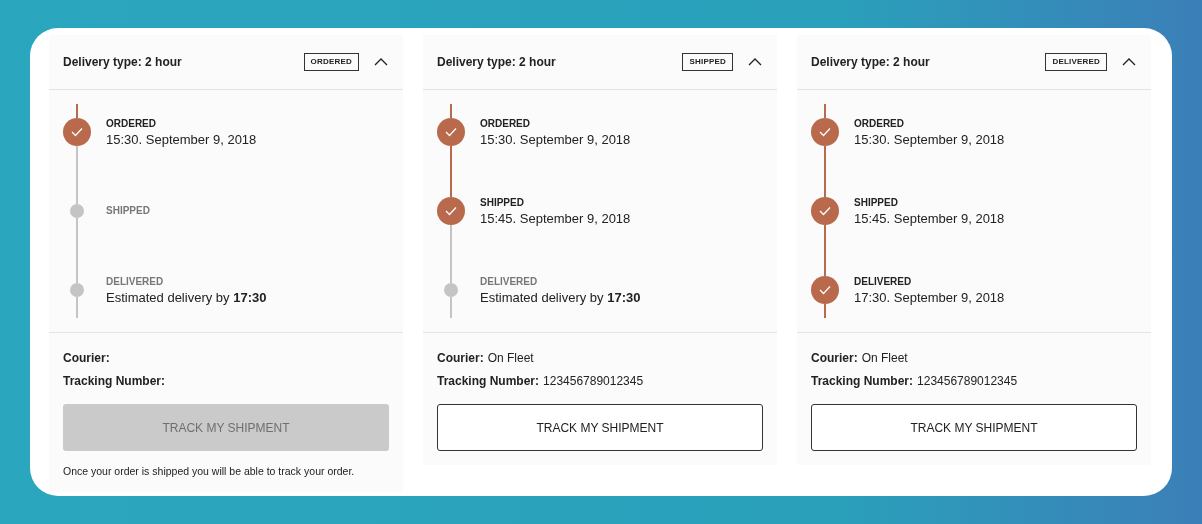 This screenshot has height=524, width=1202. I want to click on status-badge: SHIPPED, so click(707, 62).